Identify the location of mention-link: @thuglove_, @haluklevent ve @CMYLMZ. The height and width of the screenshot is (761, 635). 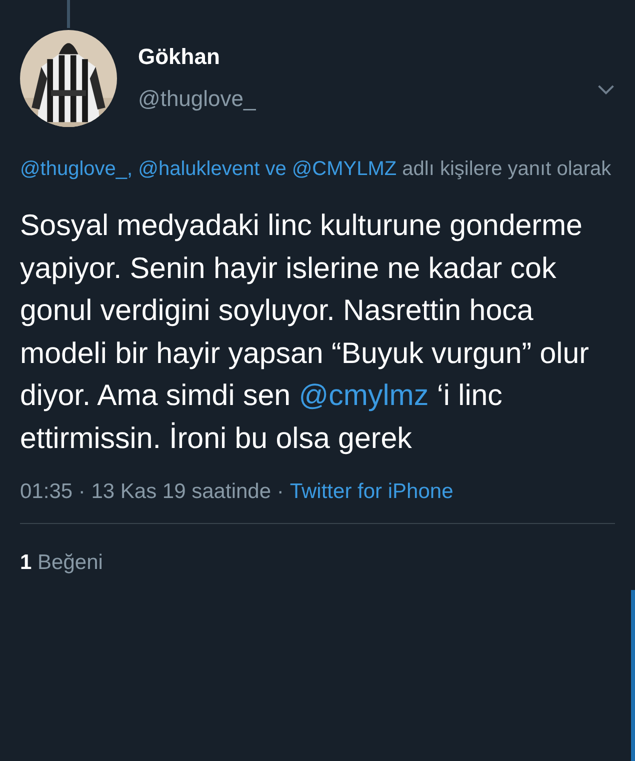
(208, 169).